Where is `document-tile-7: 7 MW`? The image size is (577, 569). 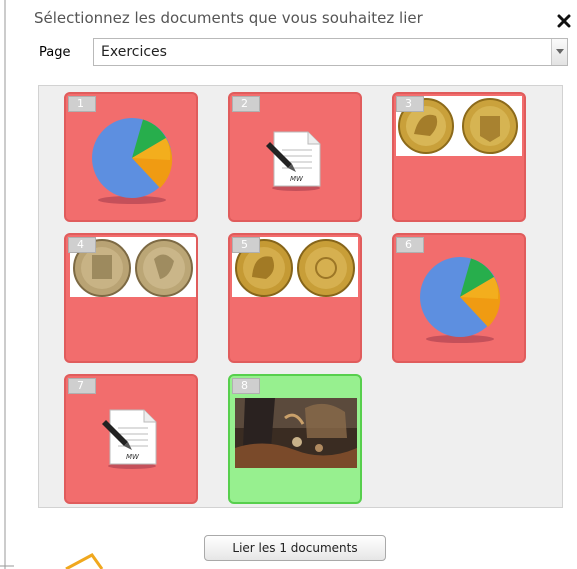
document-tile-7: 7 MW is located at coordinates (131, 439).